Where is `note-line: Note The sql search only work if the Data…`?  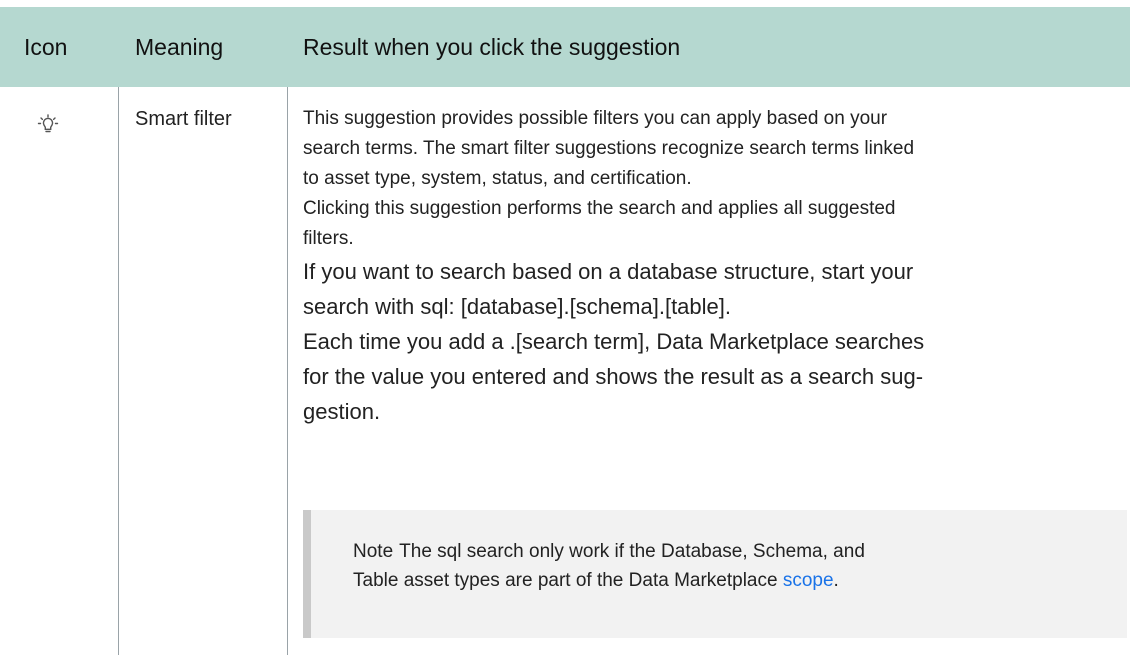
note-line: Note The sql search only work if the Data… is located at coordinates (733, 551).